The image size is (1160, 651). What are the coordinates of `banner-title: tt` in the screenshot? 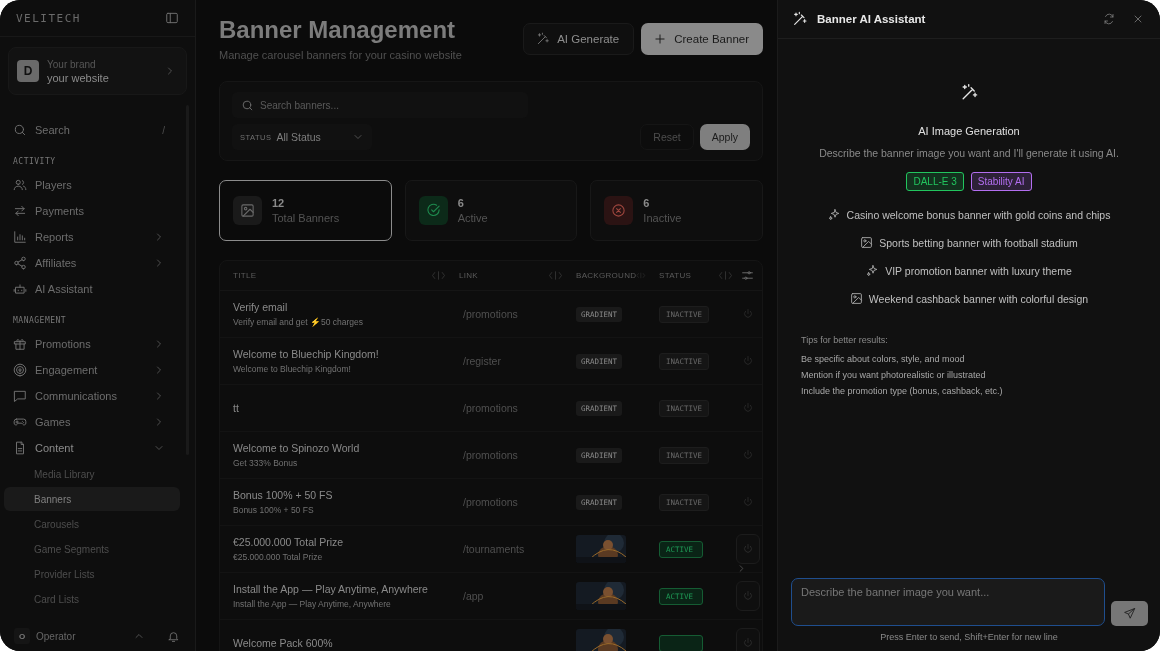 It's located at (236, 408).